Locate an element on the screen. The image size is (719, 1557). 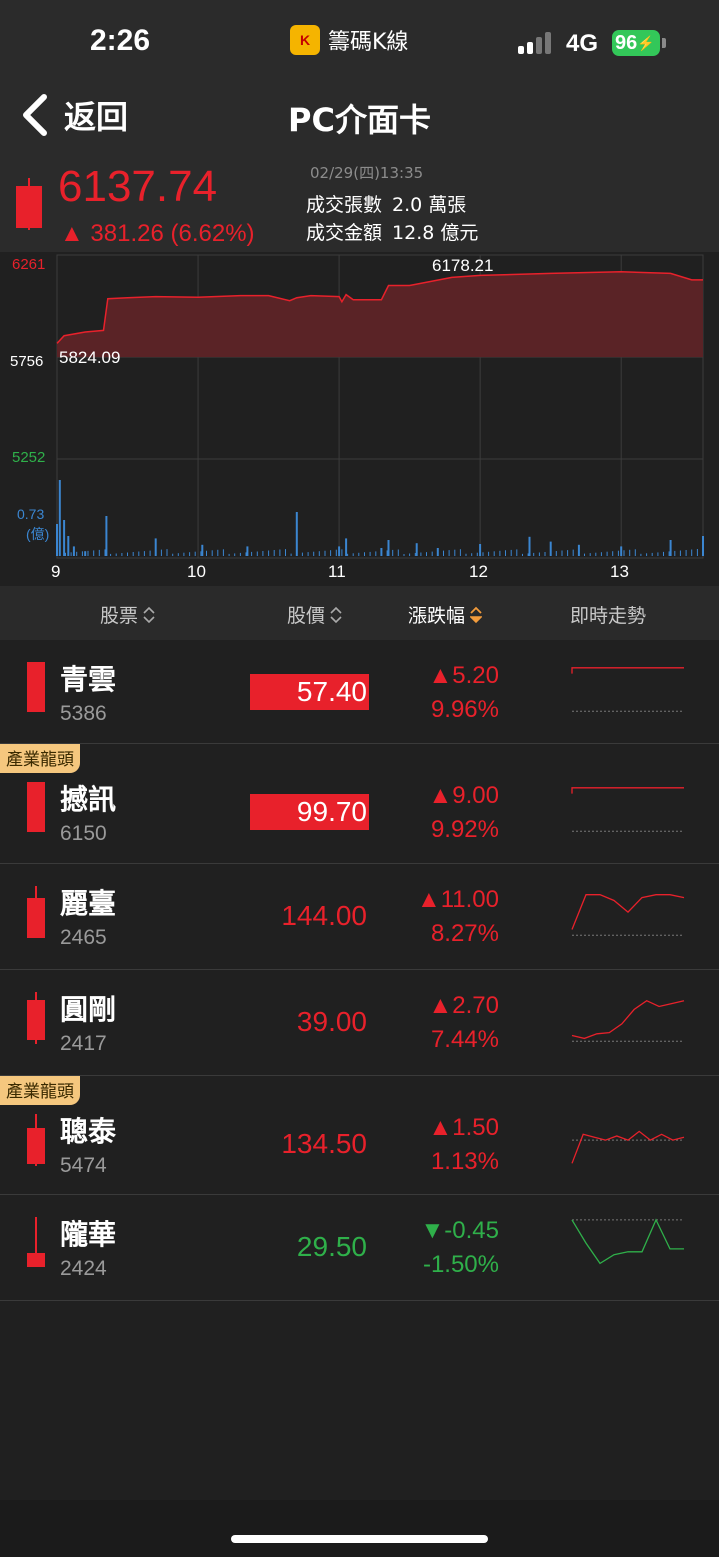
stock-change-pct: 8.27% is located at coordinates (464, 933).